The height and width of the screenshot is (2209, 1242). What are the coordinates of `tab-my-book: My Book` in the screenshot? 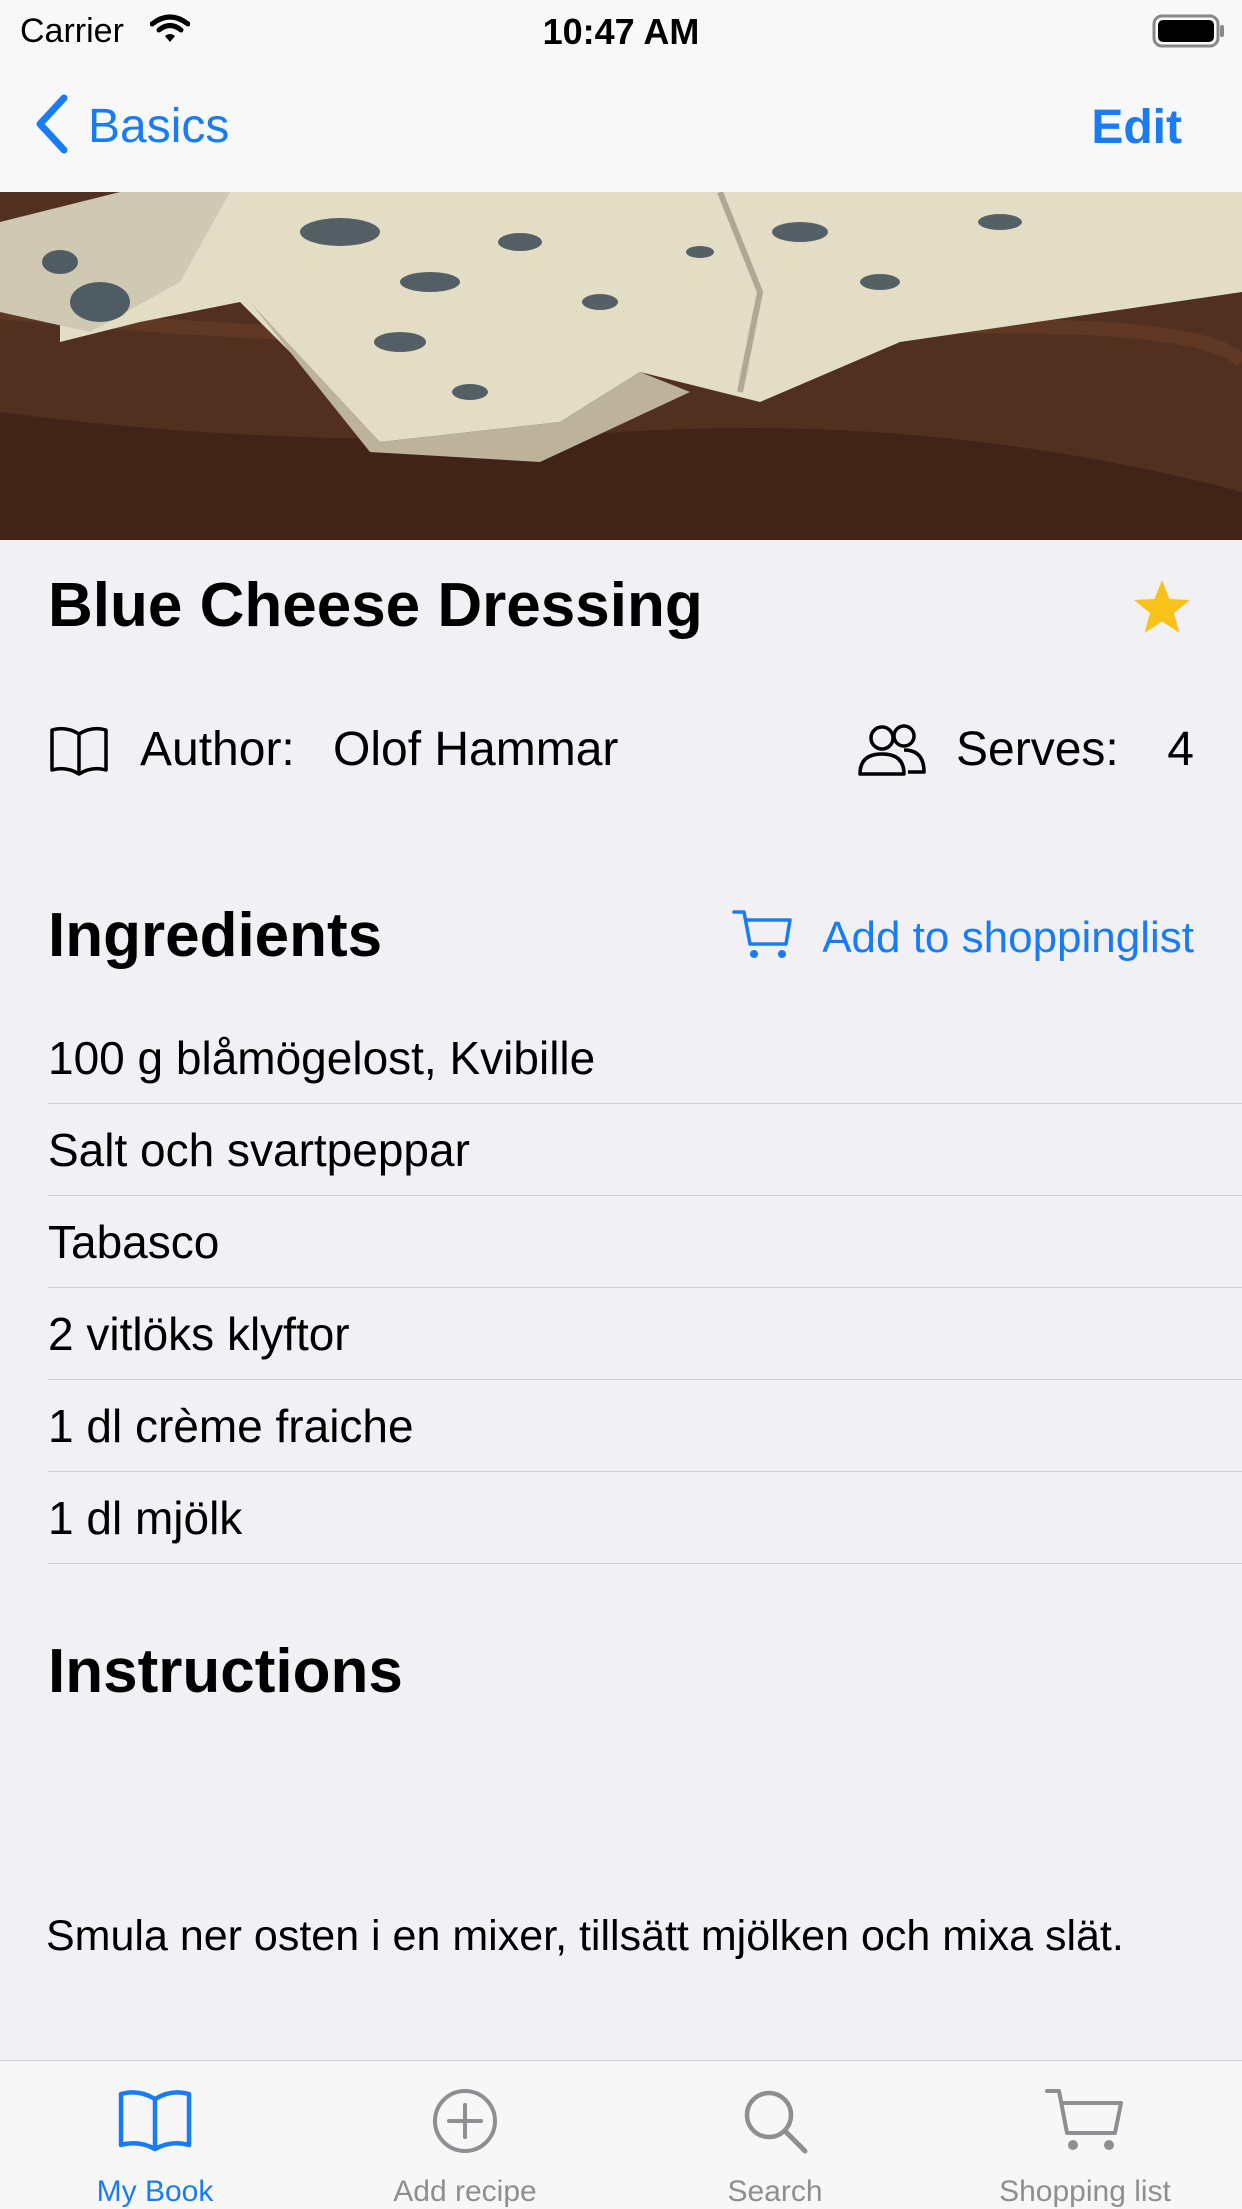 It's located at (155, 2135).